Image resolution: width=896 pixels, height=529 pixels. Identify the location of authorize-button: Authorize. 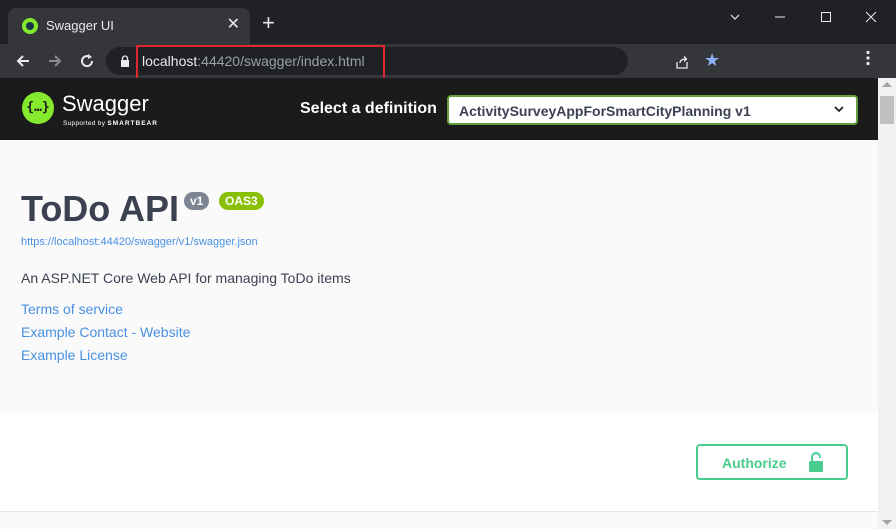
(772, 462).